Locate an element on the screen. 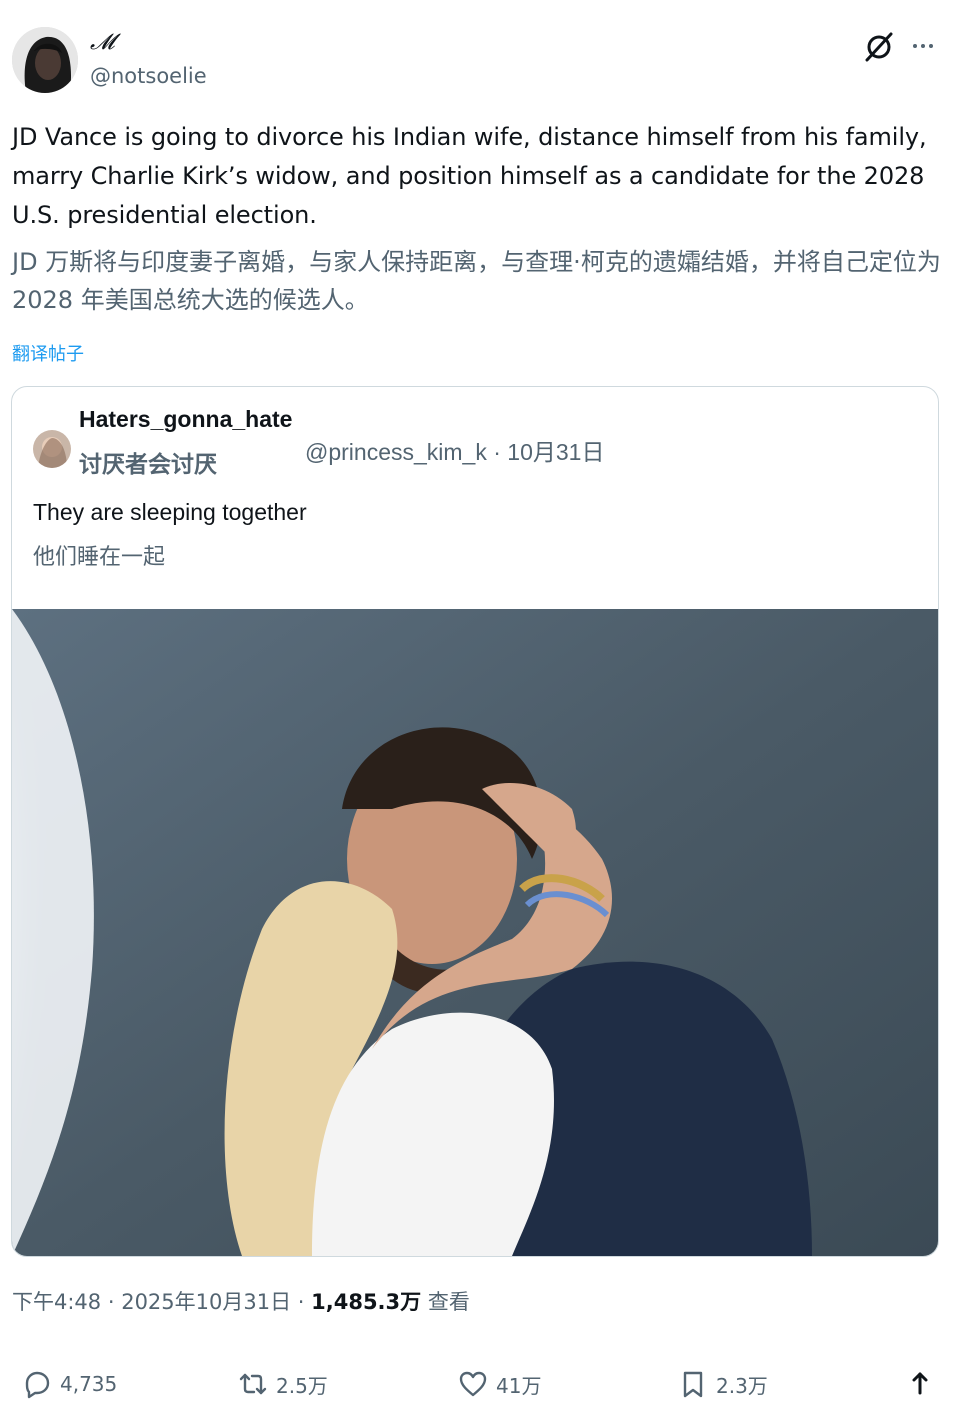 The height and width of the screenshot is (1414, 964). retweet-count: 2.5万 is located at coordinates (302, 1385).